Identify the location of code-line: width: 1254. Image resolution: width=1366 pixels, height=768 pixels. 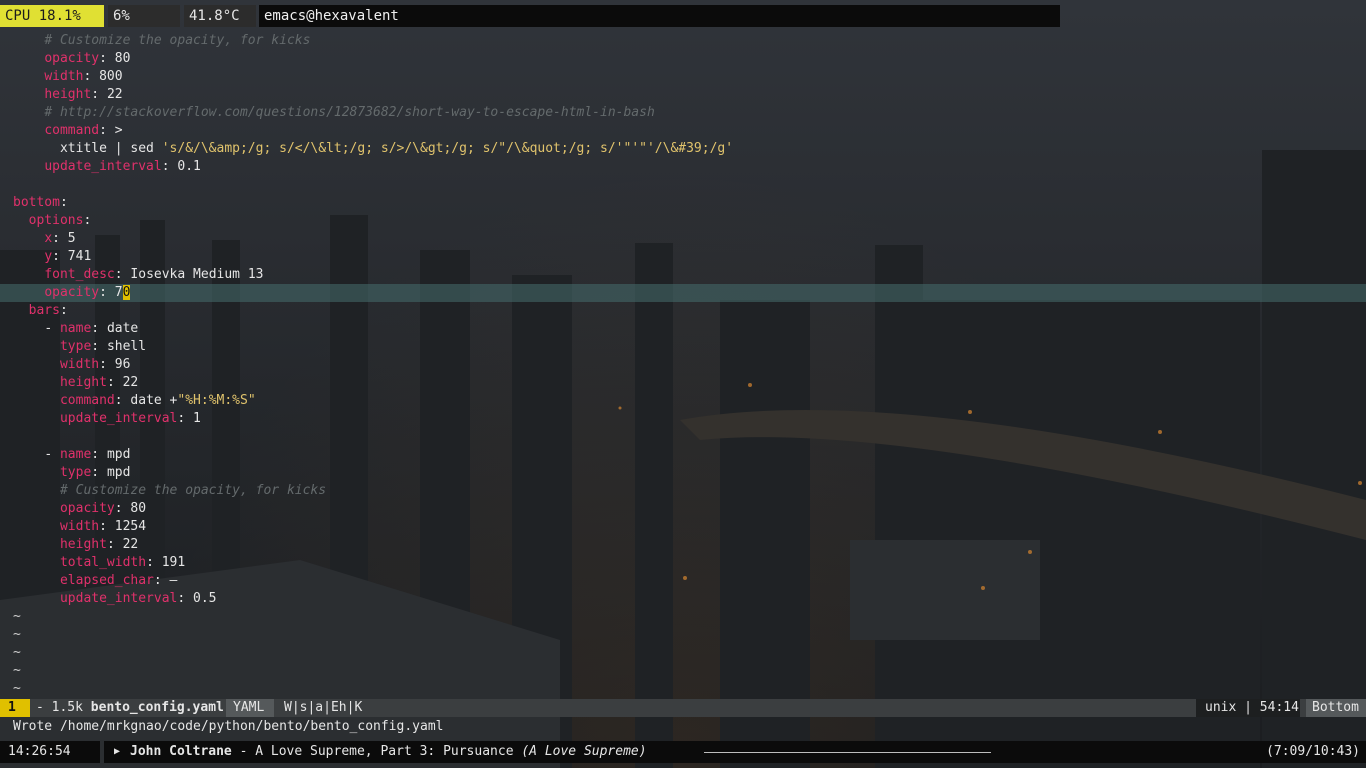
(683, 527).